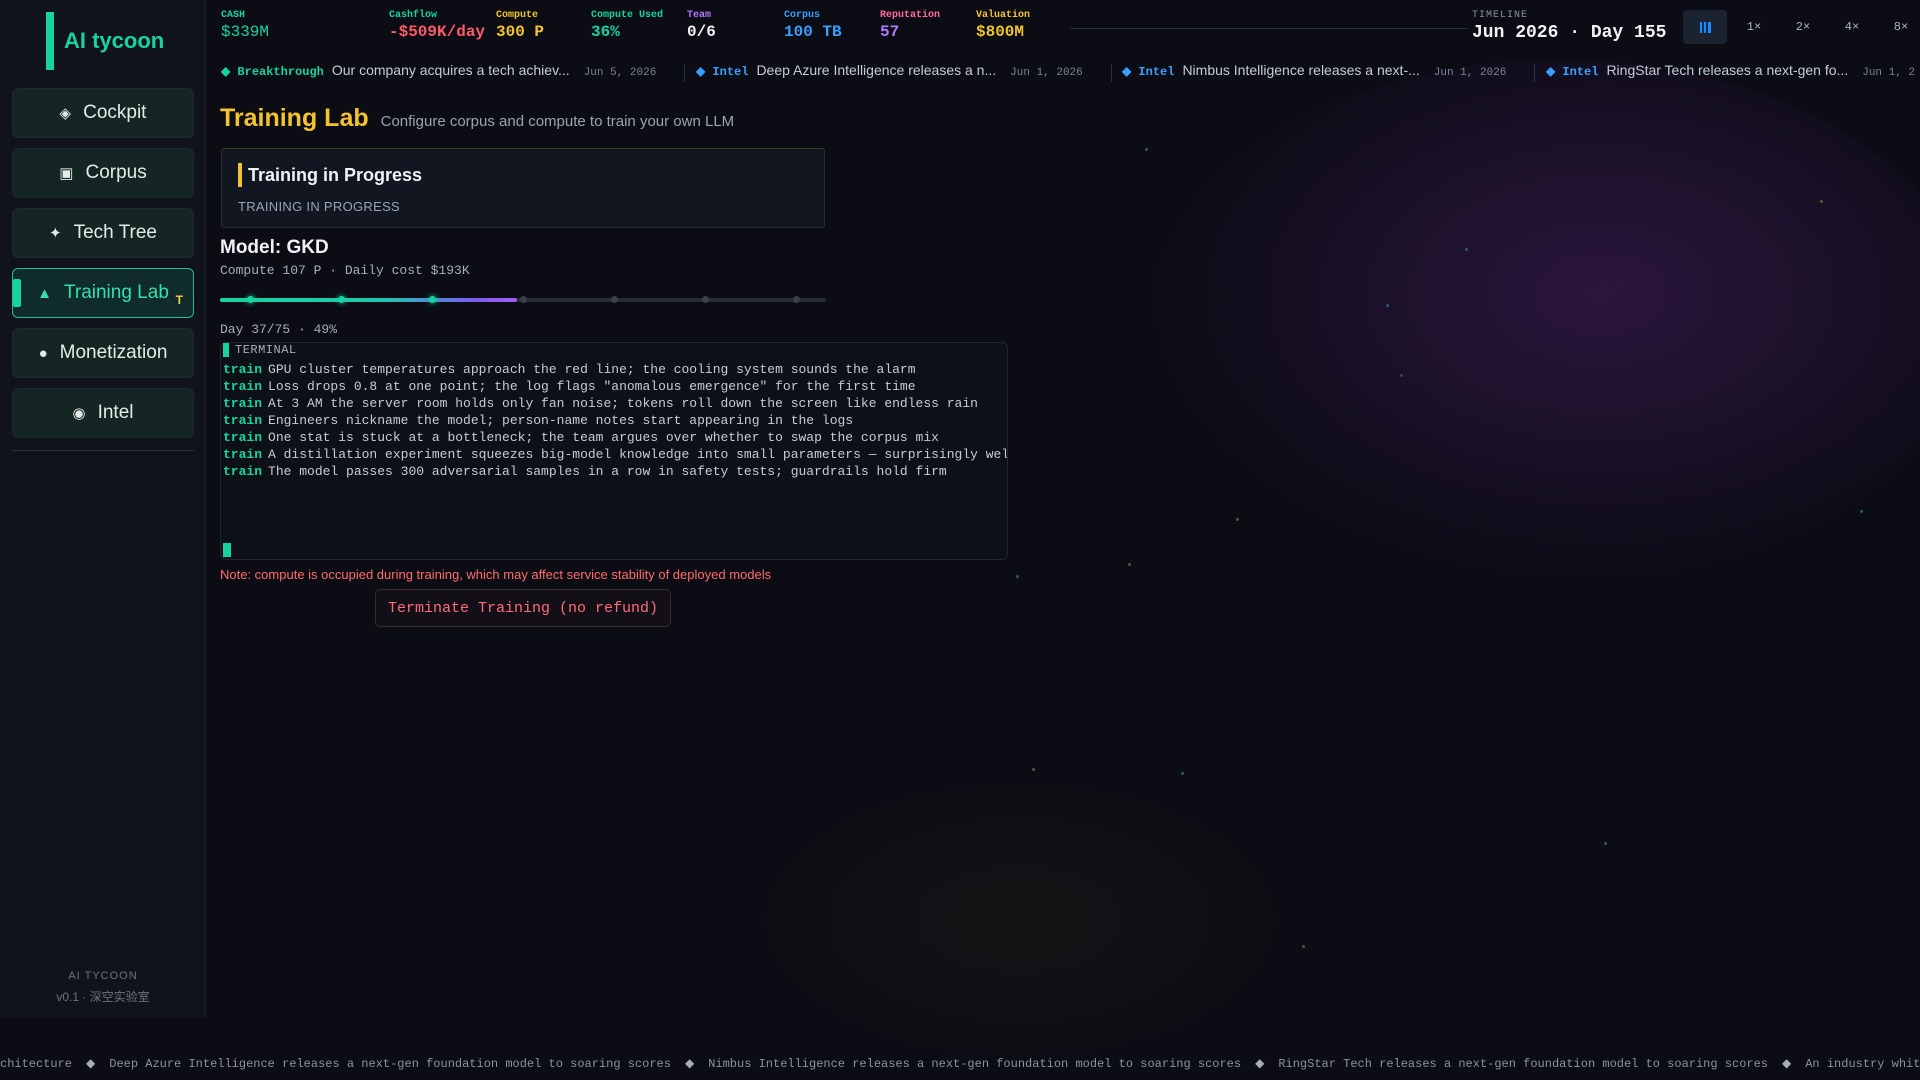  What do you see at coordinates (245, 32) in the screenshot?
I see `stat-cash-value: $339M` at bounding box center [245, 32].